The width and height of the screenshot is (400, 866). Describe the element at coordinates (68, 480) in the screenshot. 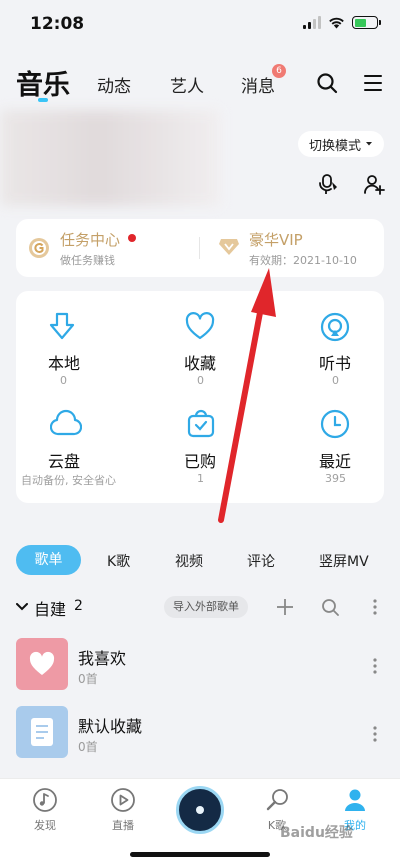

I see `grid-count-cloud: 自动备份, 安全省心` at that location.